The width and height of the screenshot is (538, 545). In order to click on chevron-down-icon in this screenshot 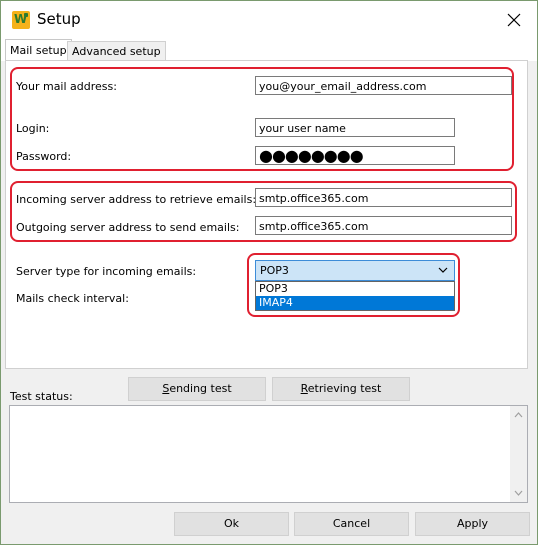, I will do `click(443, 270)`.